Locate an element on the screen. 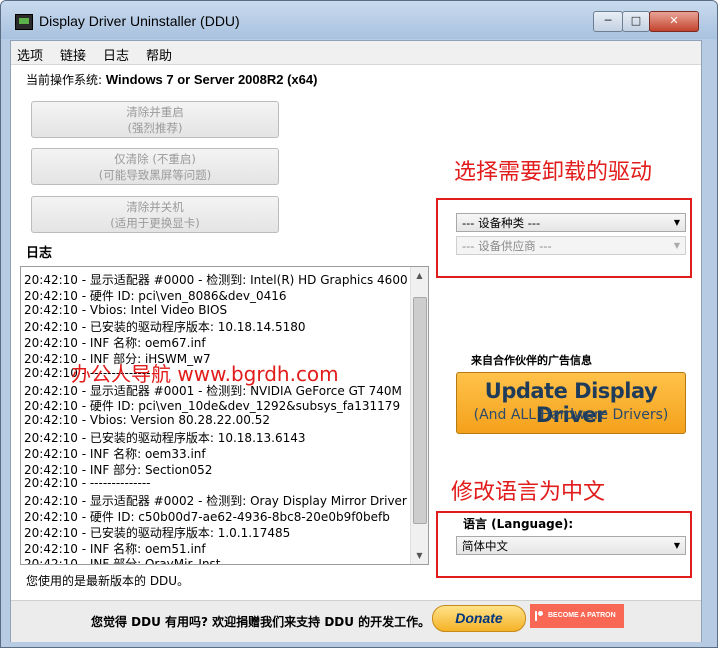 Image resolution: width=718 pixels, height=648 pixels. clean-no-restart-button: 仅清除 (不重启) (可能导致黑屏等问题) is located at coordinates (155, 166).